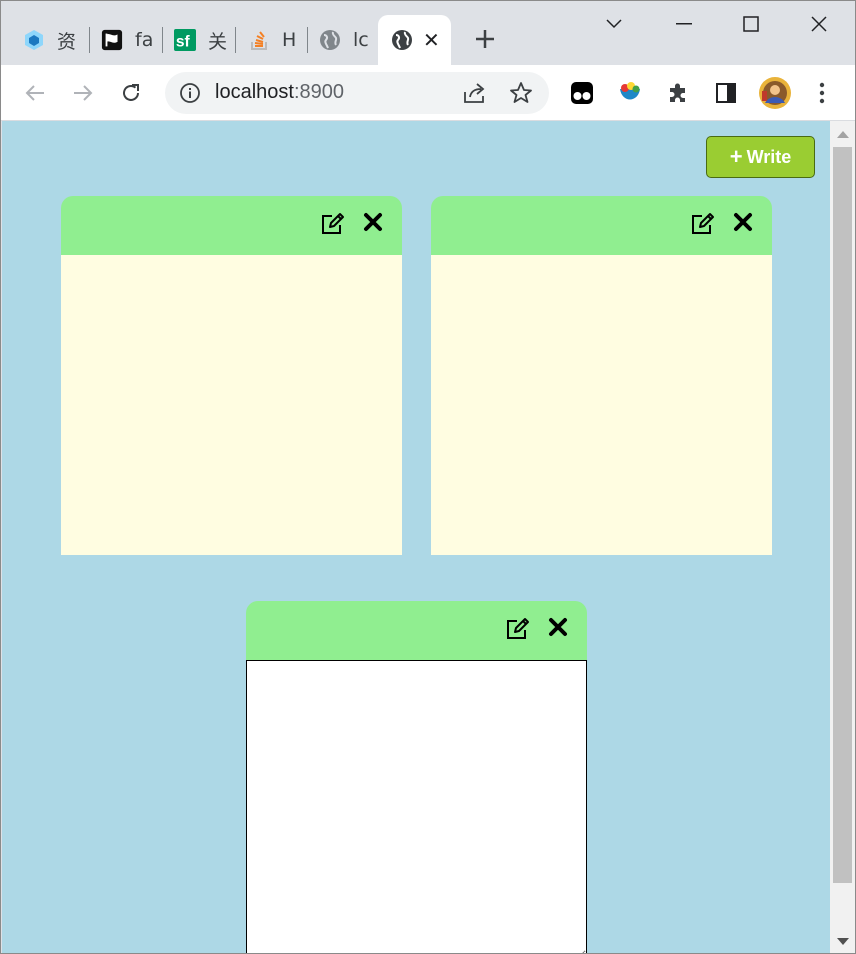  I want to click on tab-2: fa, so click(129, 40).